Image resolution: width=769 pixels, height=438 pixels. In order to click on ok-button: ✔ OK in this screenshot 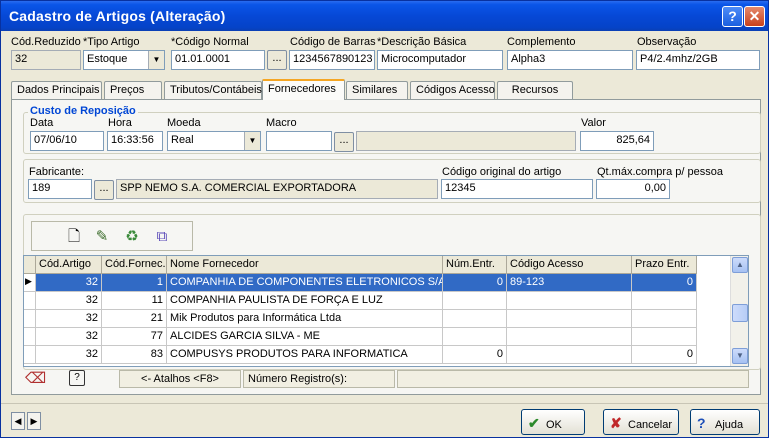, I will do `click(553, 422)`.